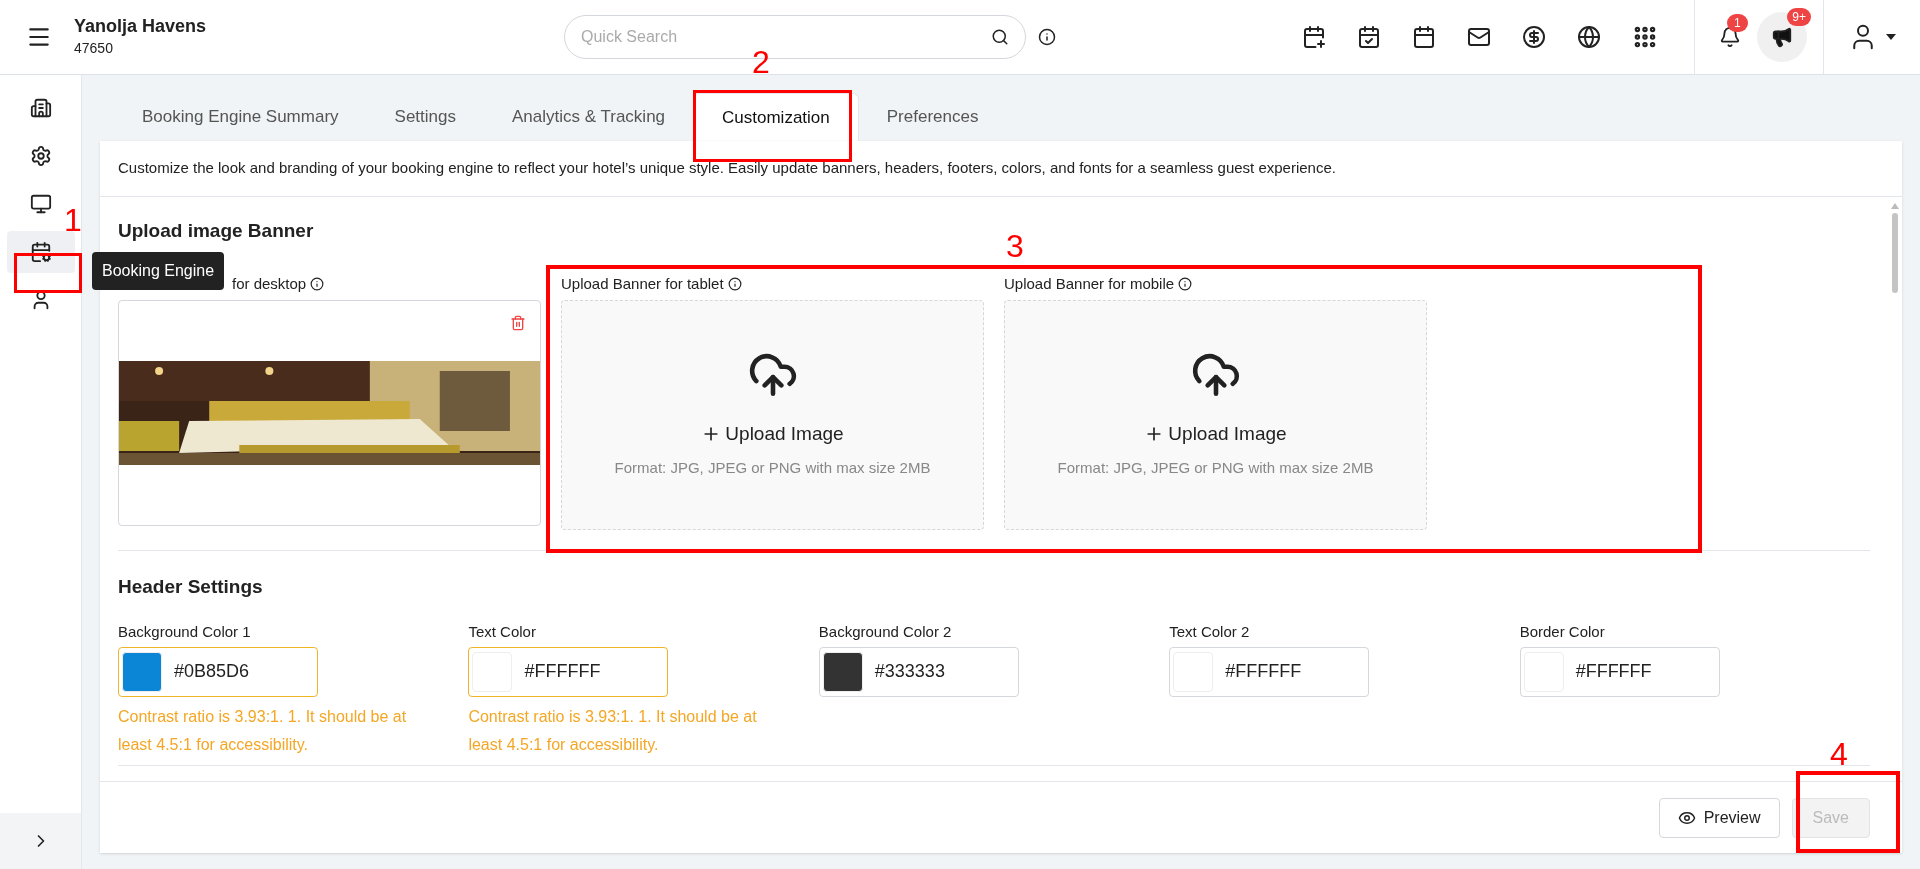  Describe the element at coordinates (1737, 23) in the screenshot. I see `notification-badge: 1` at that location.